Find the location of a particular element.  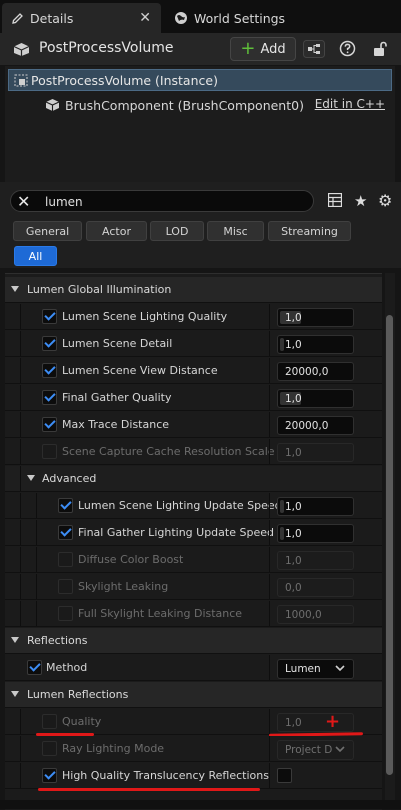

category-lumen-reflections: Lumen Reflections is located at coordinates (193, 695).